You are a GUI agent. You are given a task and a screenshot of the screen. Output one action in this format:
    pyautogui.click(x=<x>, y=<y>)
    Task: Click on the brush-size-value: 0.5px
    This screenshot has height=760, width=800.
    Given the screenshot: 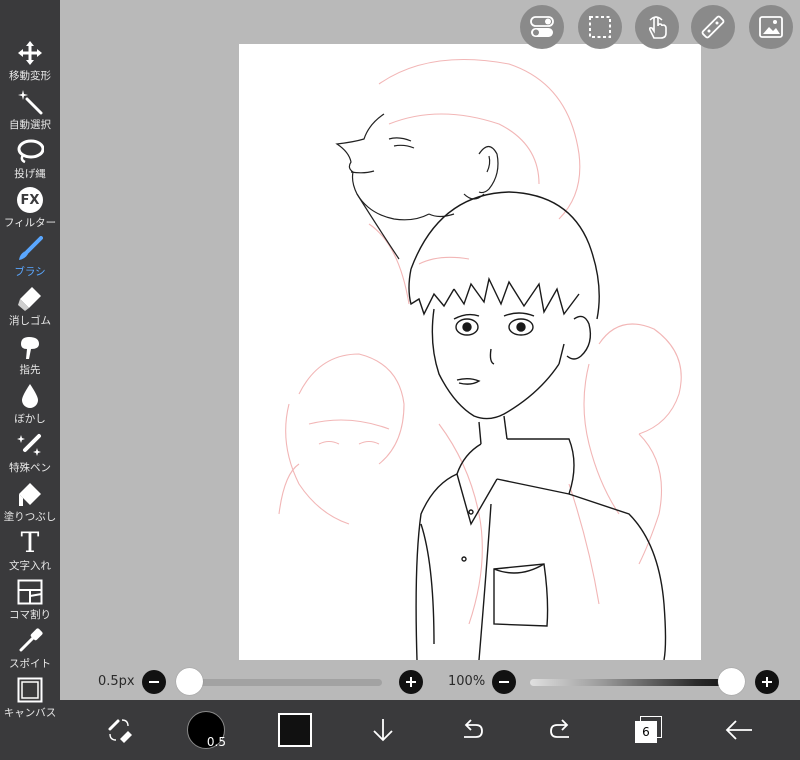 What is the action you would take?
    pyautogui.click(x=116, y=681)
    